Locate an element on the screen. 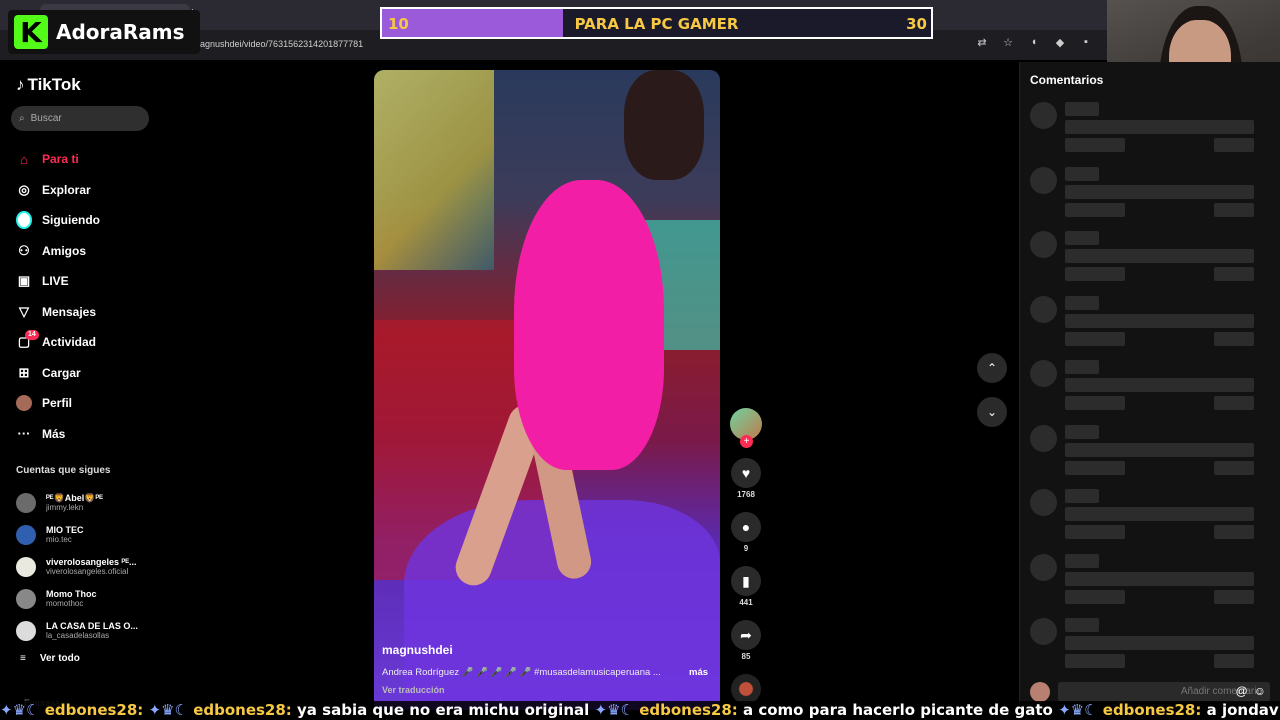 The width and height of the screenshot is (1280, 720). more-icon: ··· is located at coordinates (24, 434).